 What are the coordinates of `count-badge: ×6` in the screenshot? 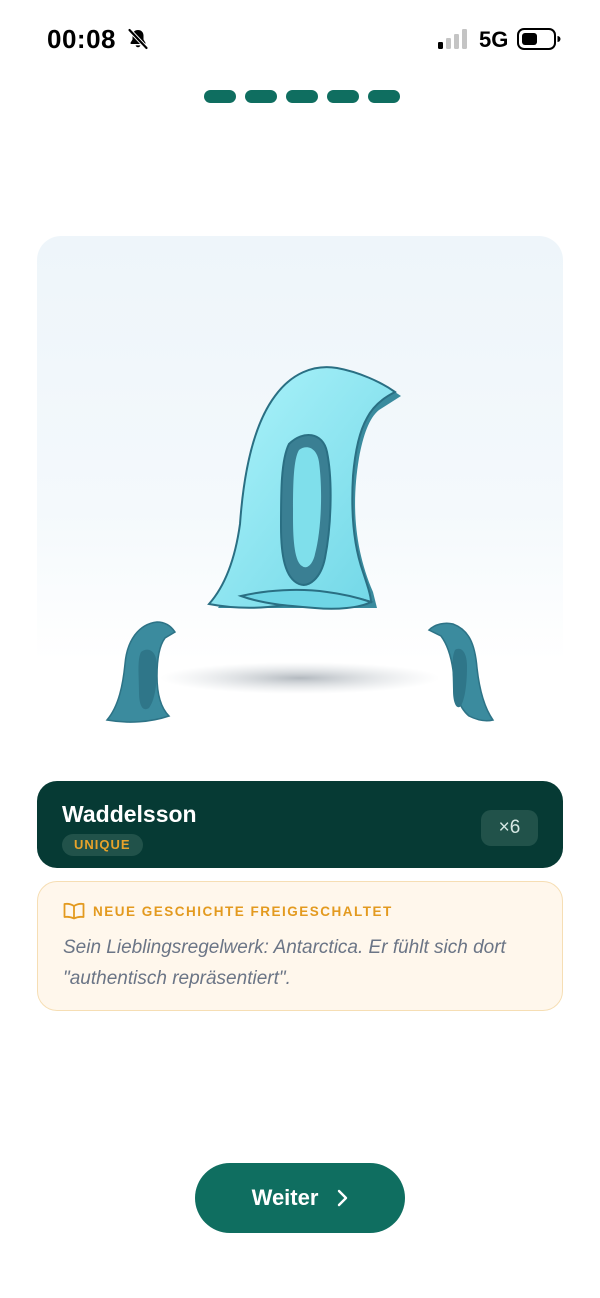 It's located at (509, 828).